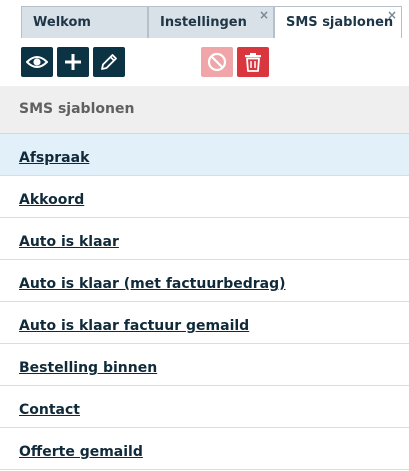 This screenshot has width=409, height=471. I want to click on list-item: Auto is klaar, so click(204, 239).